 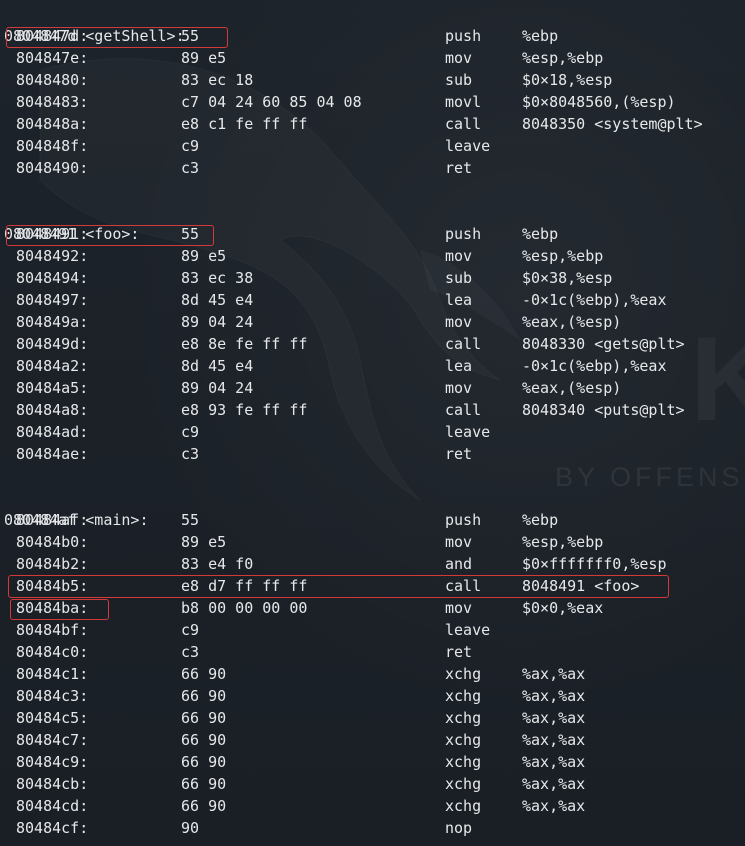 I want to click on address: 80484cf:, so click(x=52, y=828).